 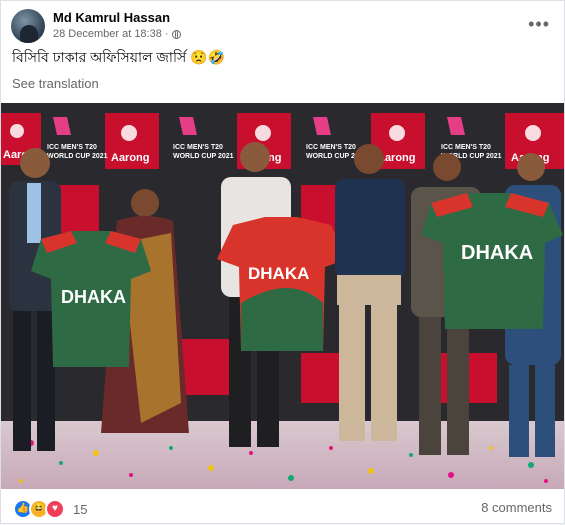 What do you see at coordinates (176, 34) in the screenshot?
I see `globe-icon` at bounding box center [176, 34].